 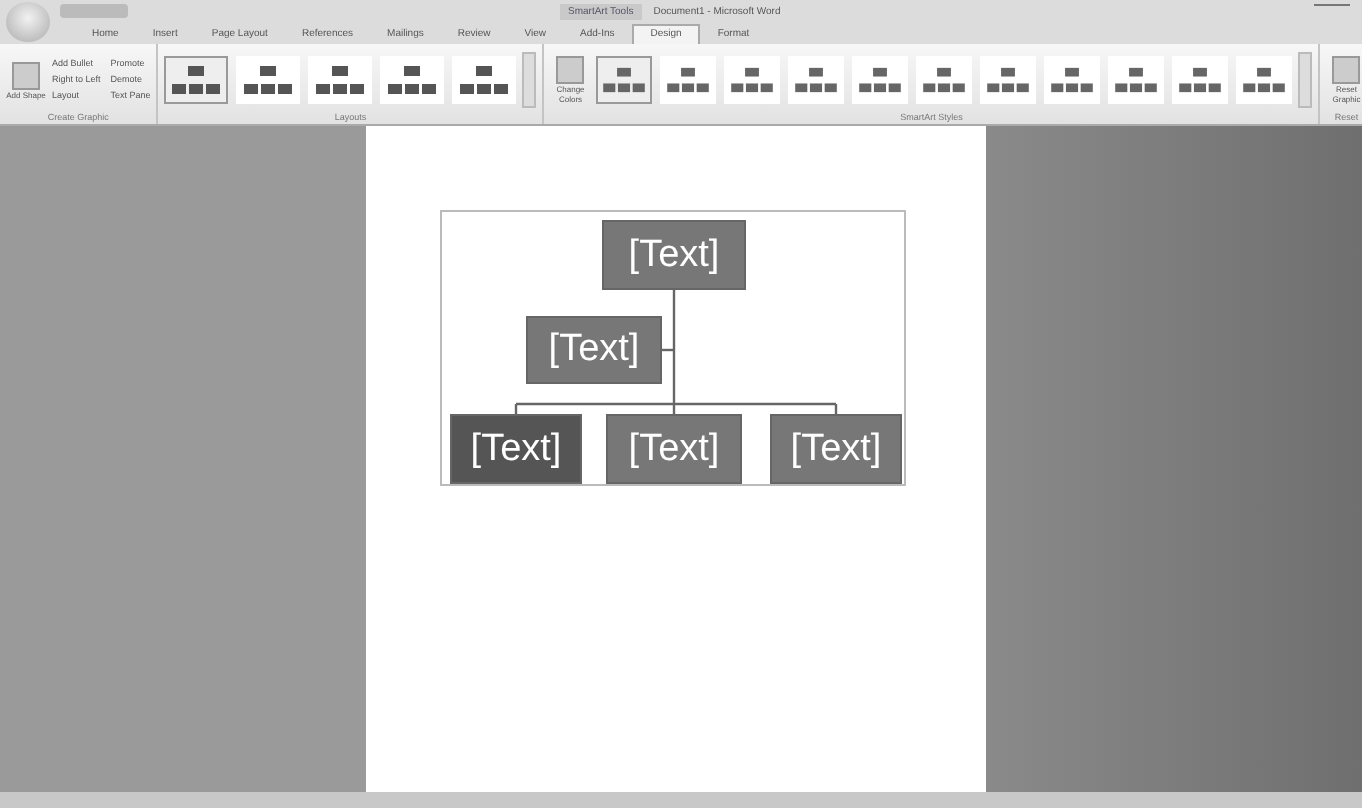 What do you see at coordinates (594, 350) in the screenshot?
I see `assistant-text-box: [Text]` at bounding box center [594, 350].